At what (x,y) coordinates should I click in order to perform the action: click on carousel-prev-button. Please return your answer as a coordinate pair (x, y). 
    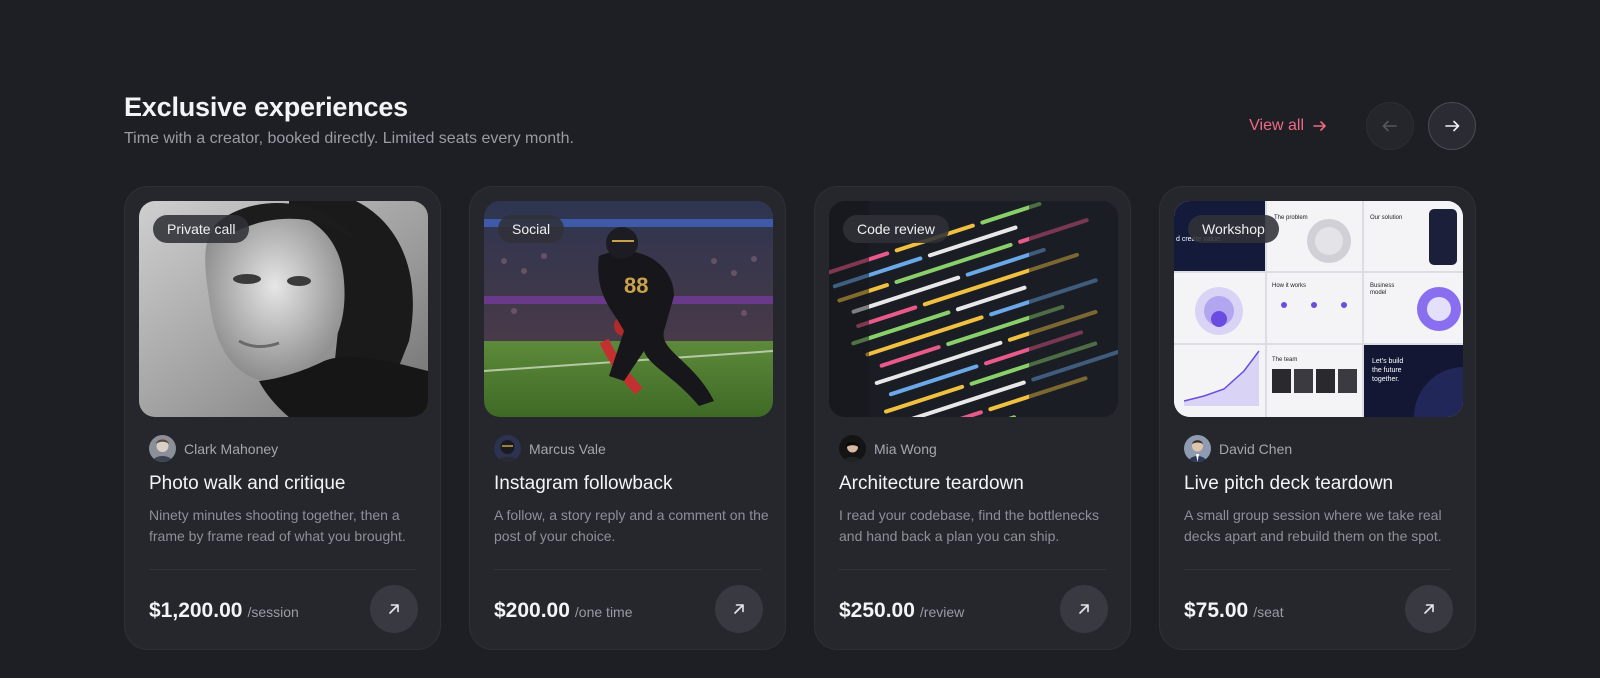
    Looking at the image, I should click on (1390, 126).